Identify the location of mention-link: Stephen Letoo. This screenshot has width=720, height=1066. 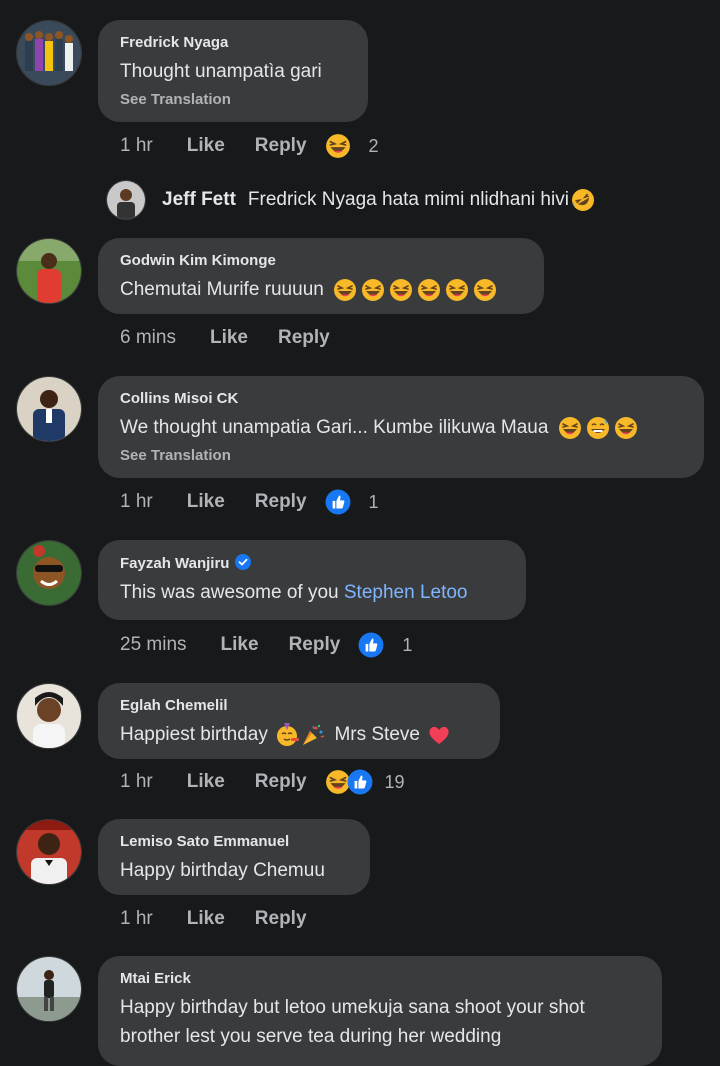
(406, 592).